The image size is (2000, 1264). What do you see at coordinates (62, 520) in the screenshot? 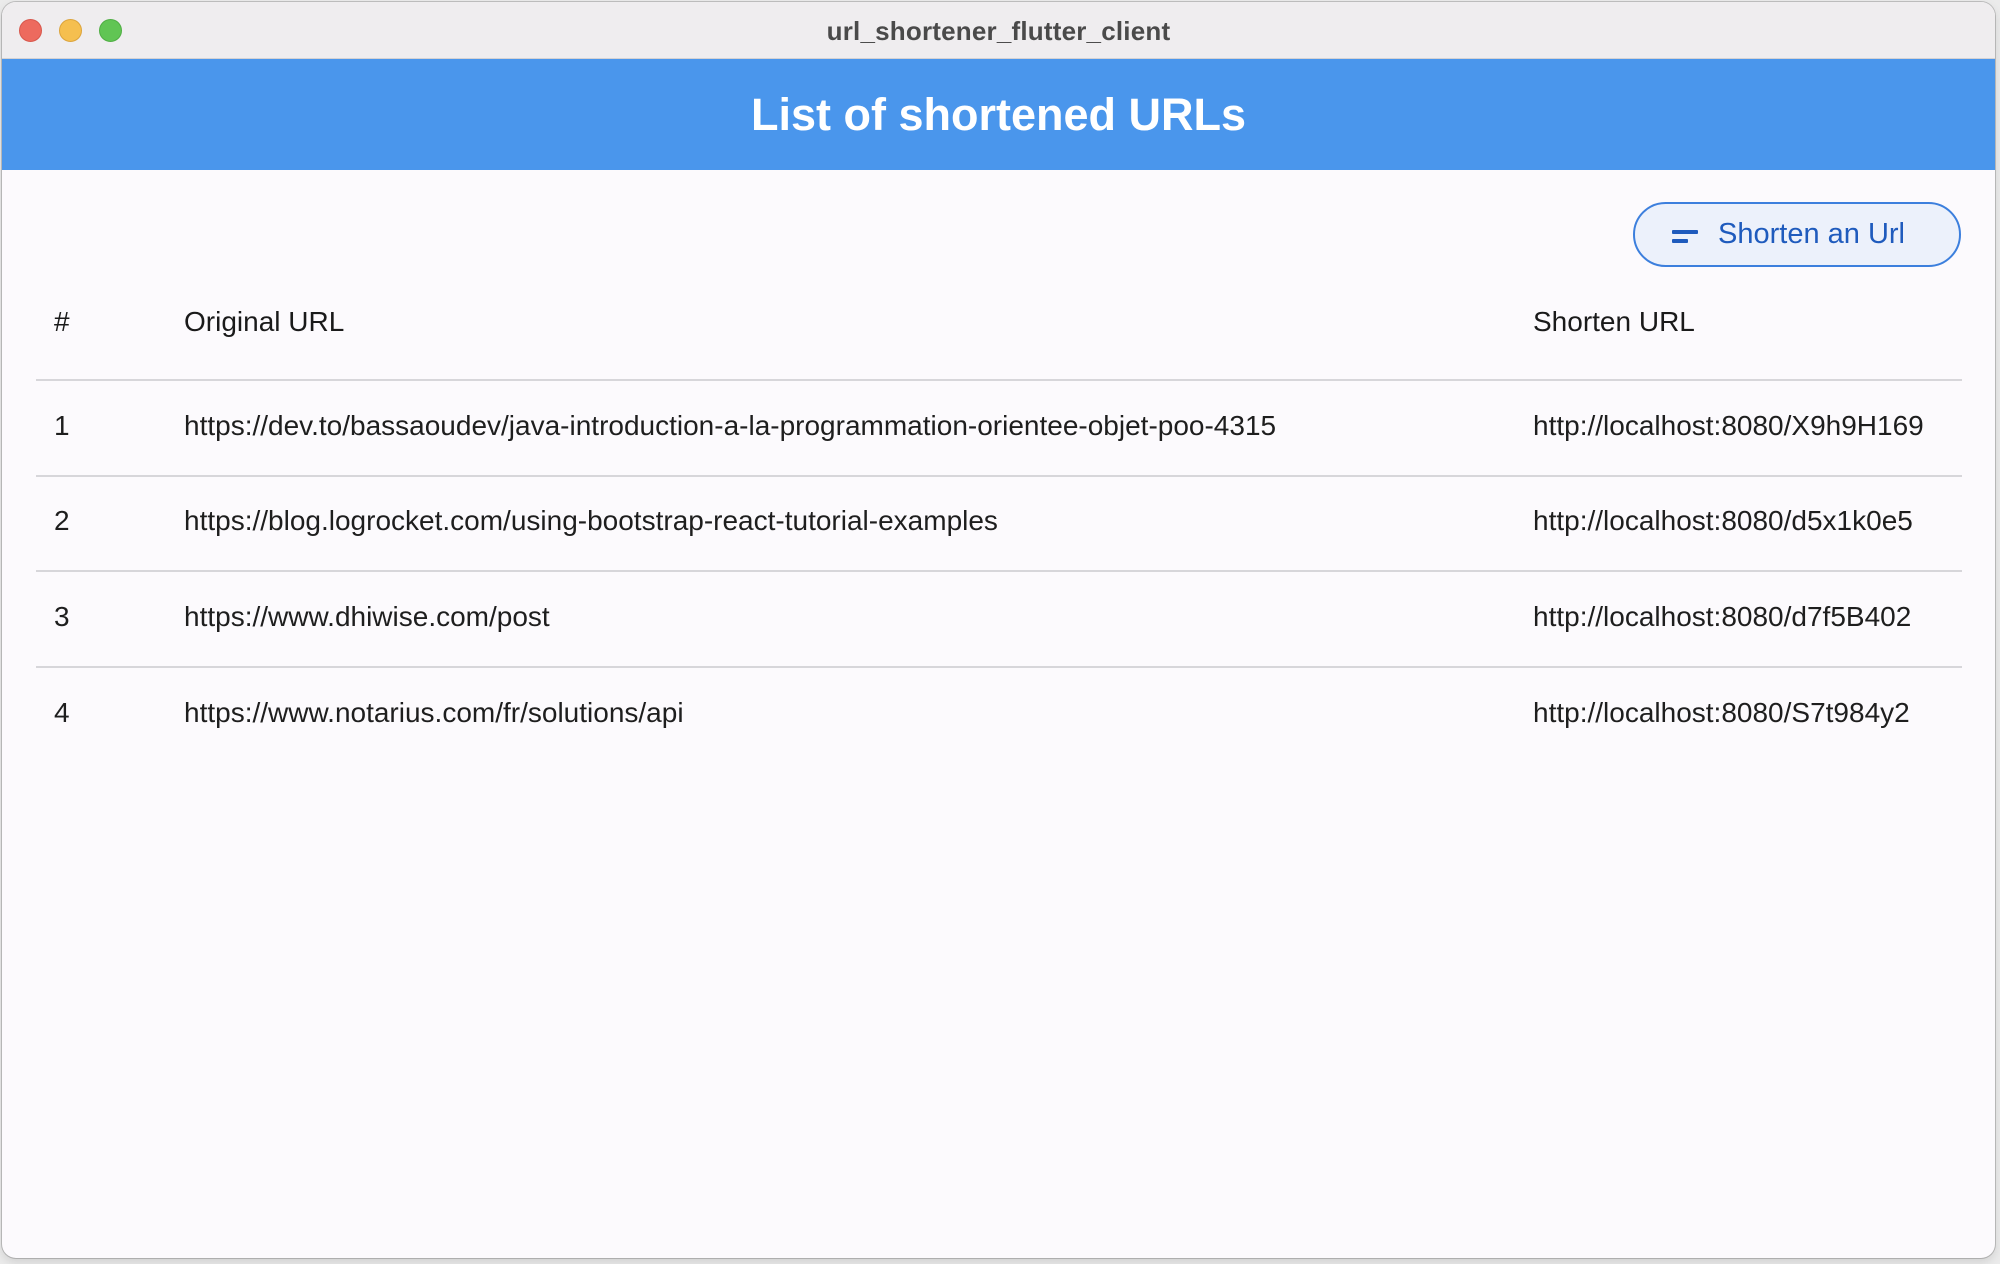
I see `row-number: 2` at bounding box center [62, 520].